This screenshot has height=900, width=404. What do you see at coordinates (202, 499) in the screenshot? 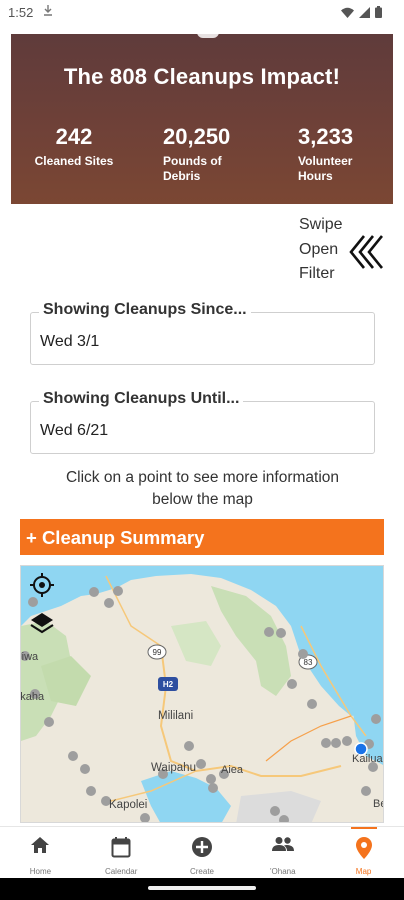
I see `hint-line: below the map` at bounding box center [202, 499].